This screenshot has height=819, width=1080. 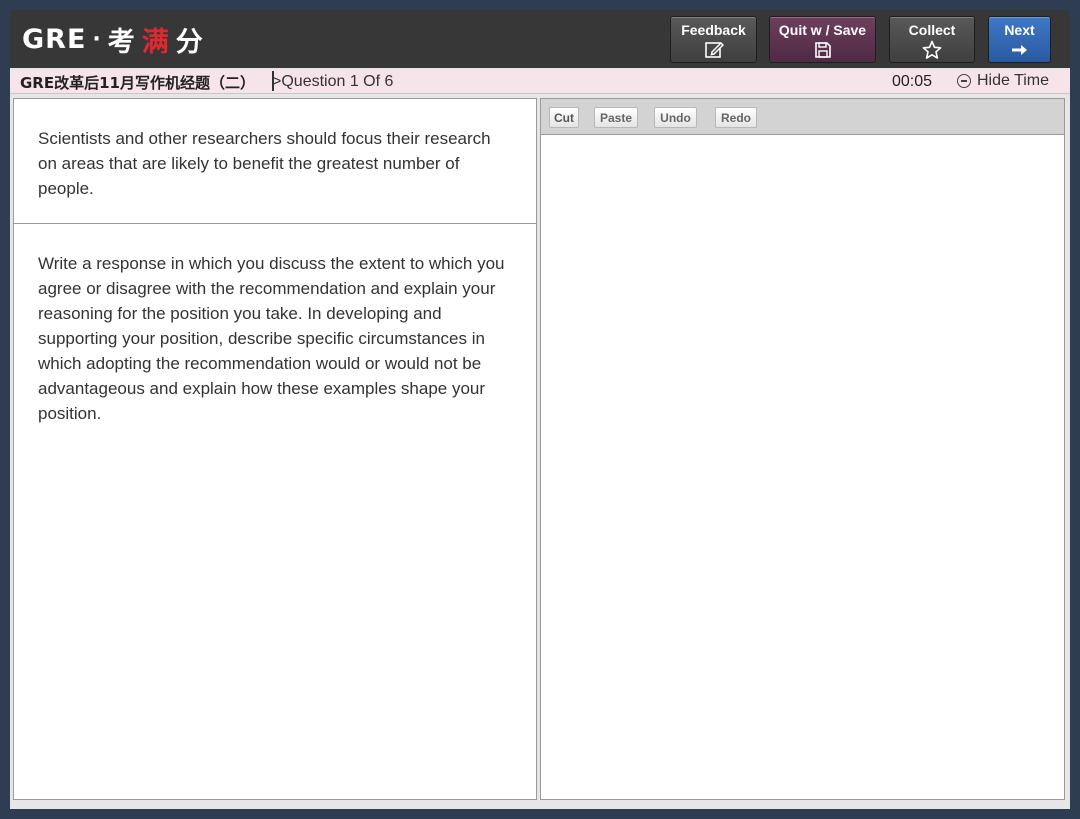 What do you see at coordinates (333, 81) in the screenshot?
I see `question-counter: >Question 1 Of 6` at bounding box center [333, 81].